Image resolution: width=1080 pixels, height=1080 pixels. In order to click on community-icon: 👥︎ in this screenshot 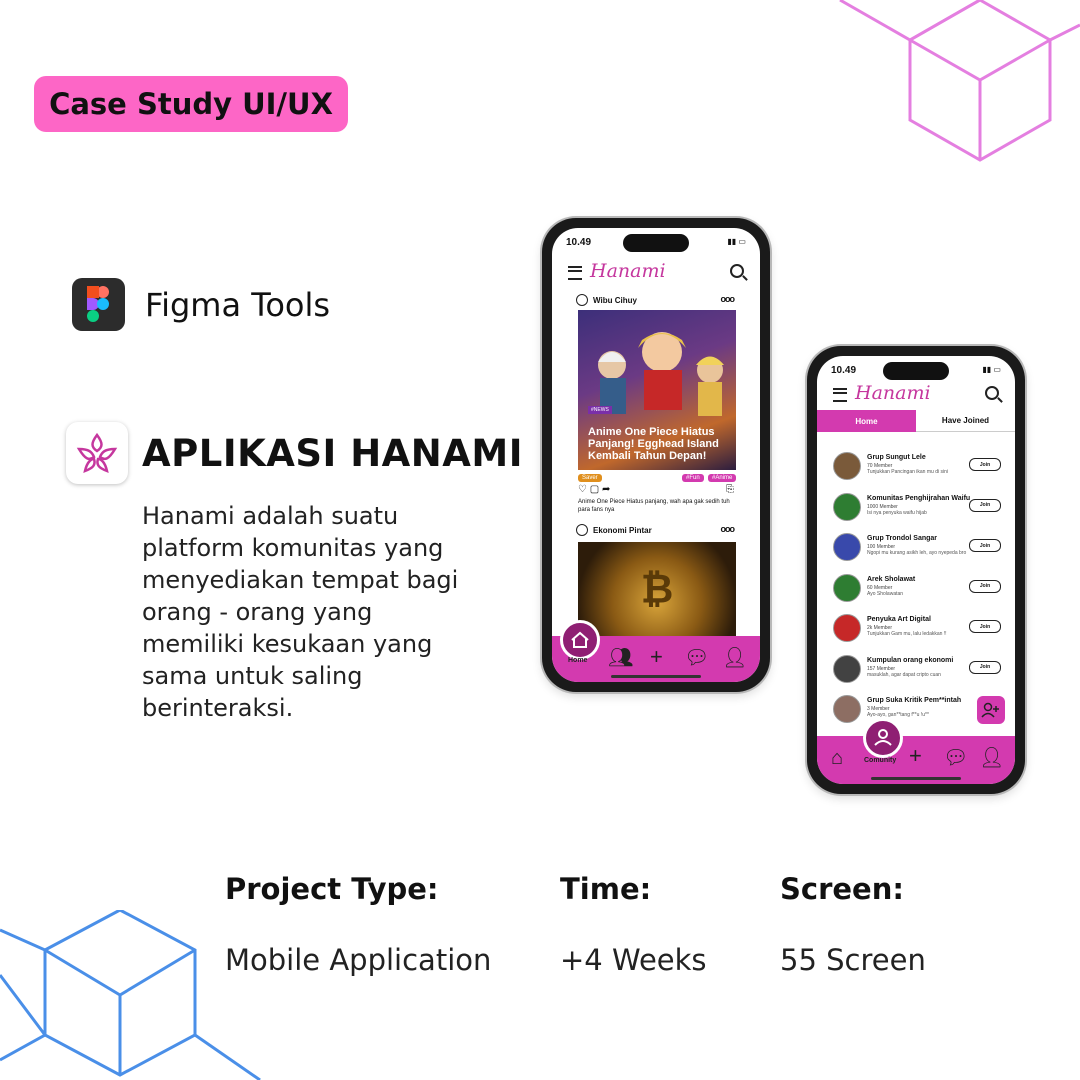, I will do `click(620, 658)`.